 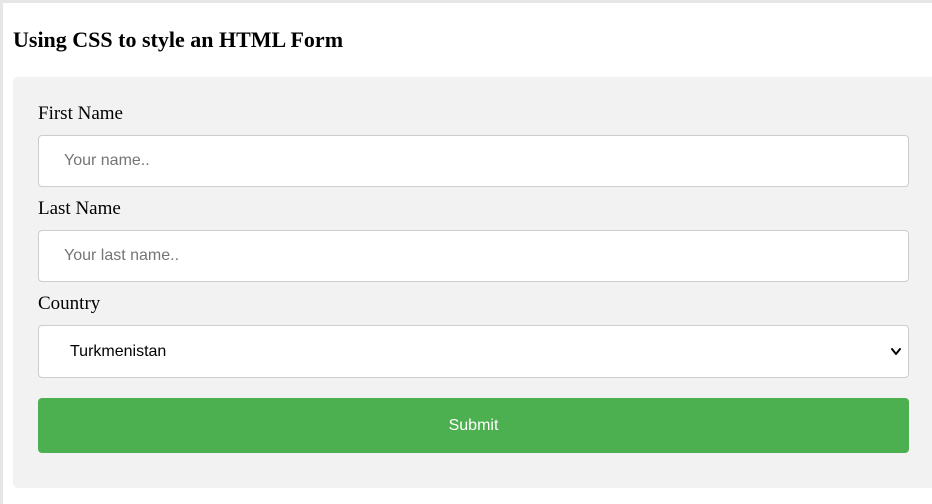 I want to click on submit-button: Submit, so click(x=473, y=425).